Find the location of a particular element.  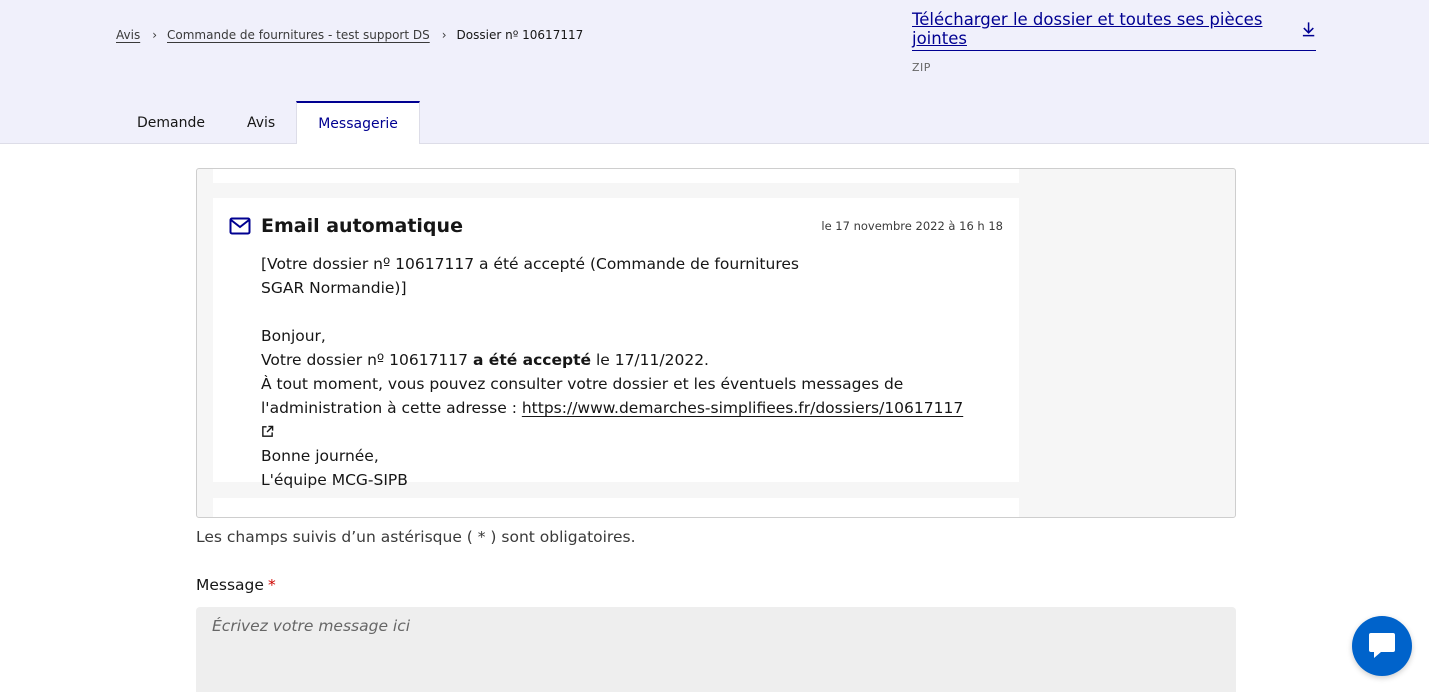

message-field-label: Message * is located at coordinates (236, 585).